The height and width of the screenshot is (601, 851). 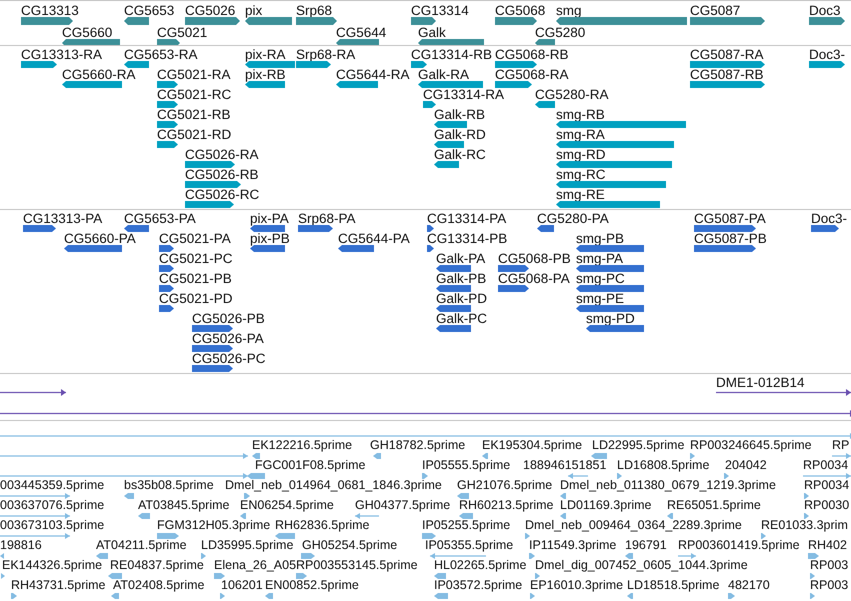 I want to click on protein-label: pix-PA, so click(x=269, y=219).